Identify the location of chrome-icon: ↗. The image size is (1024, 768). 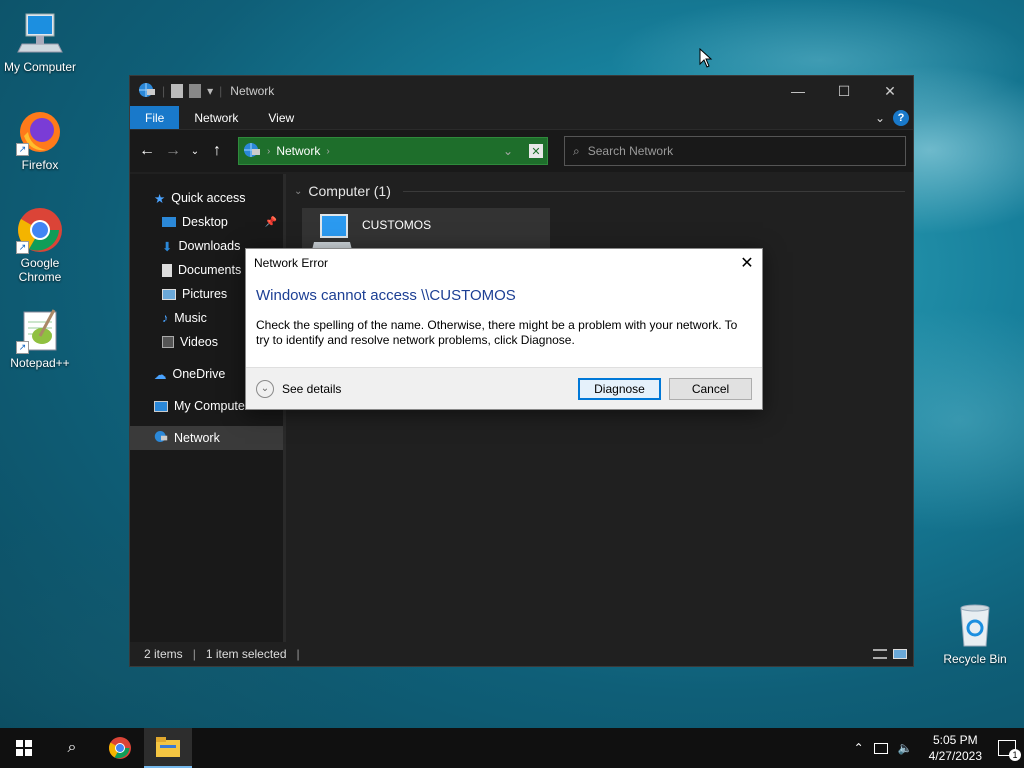
(40, 230).